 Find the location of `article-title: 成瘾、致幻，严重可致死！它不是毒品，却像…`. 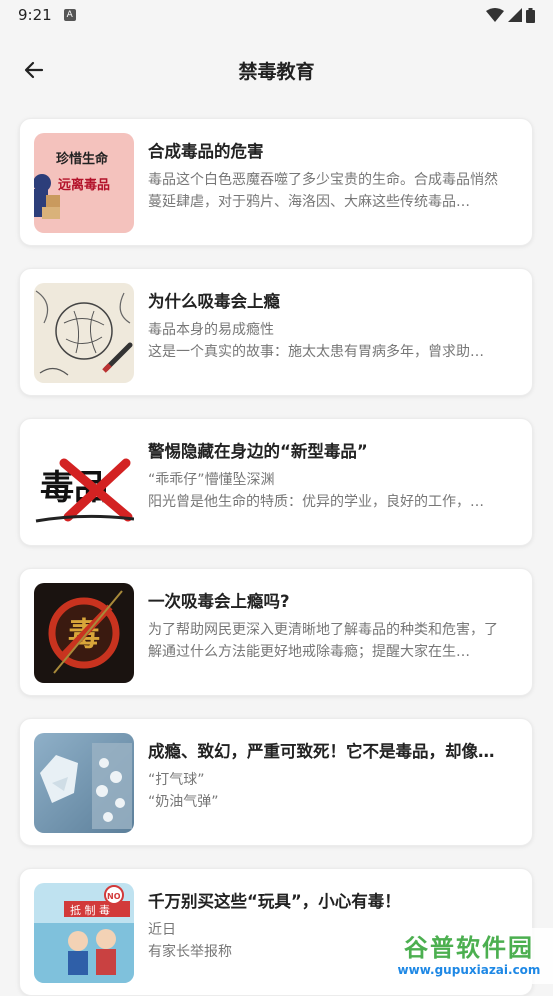

article-title: 成瘾、致幻，严重可致死！它不是毒品，却像… is located at coordinates (321, 751).